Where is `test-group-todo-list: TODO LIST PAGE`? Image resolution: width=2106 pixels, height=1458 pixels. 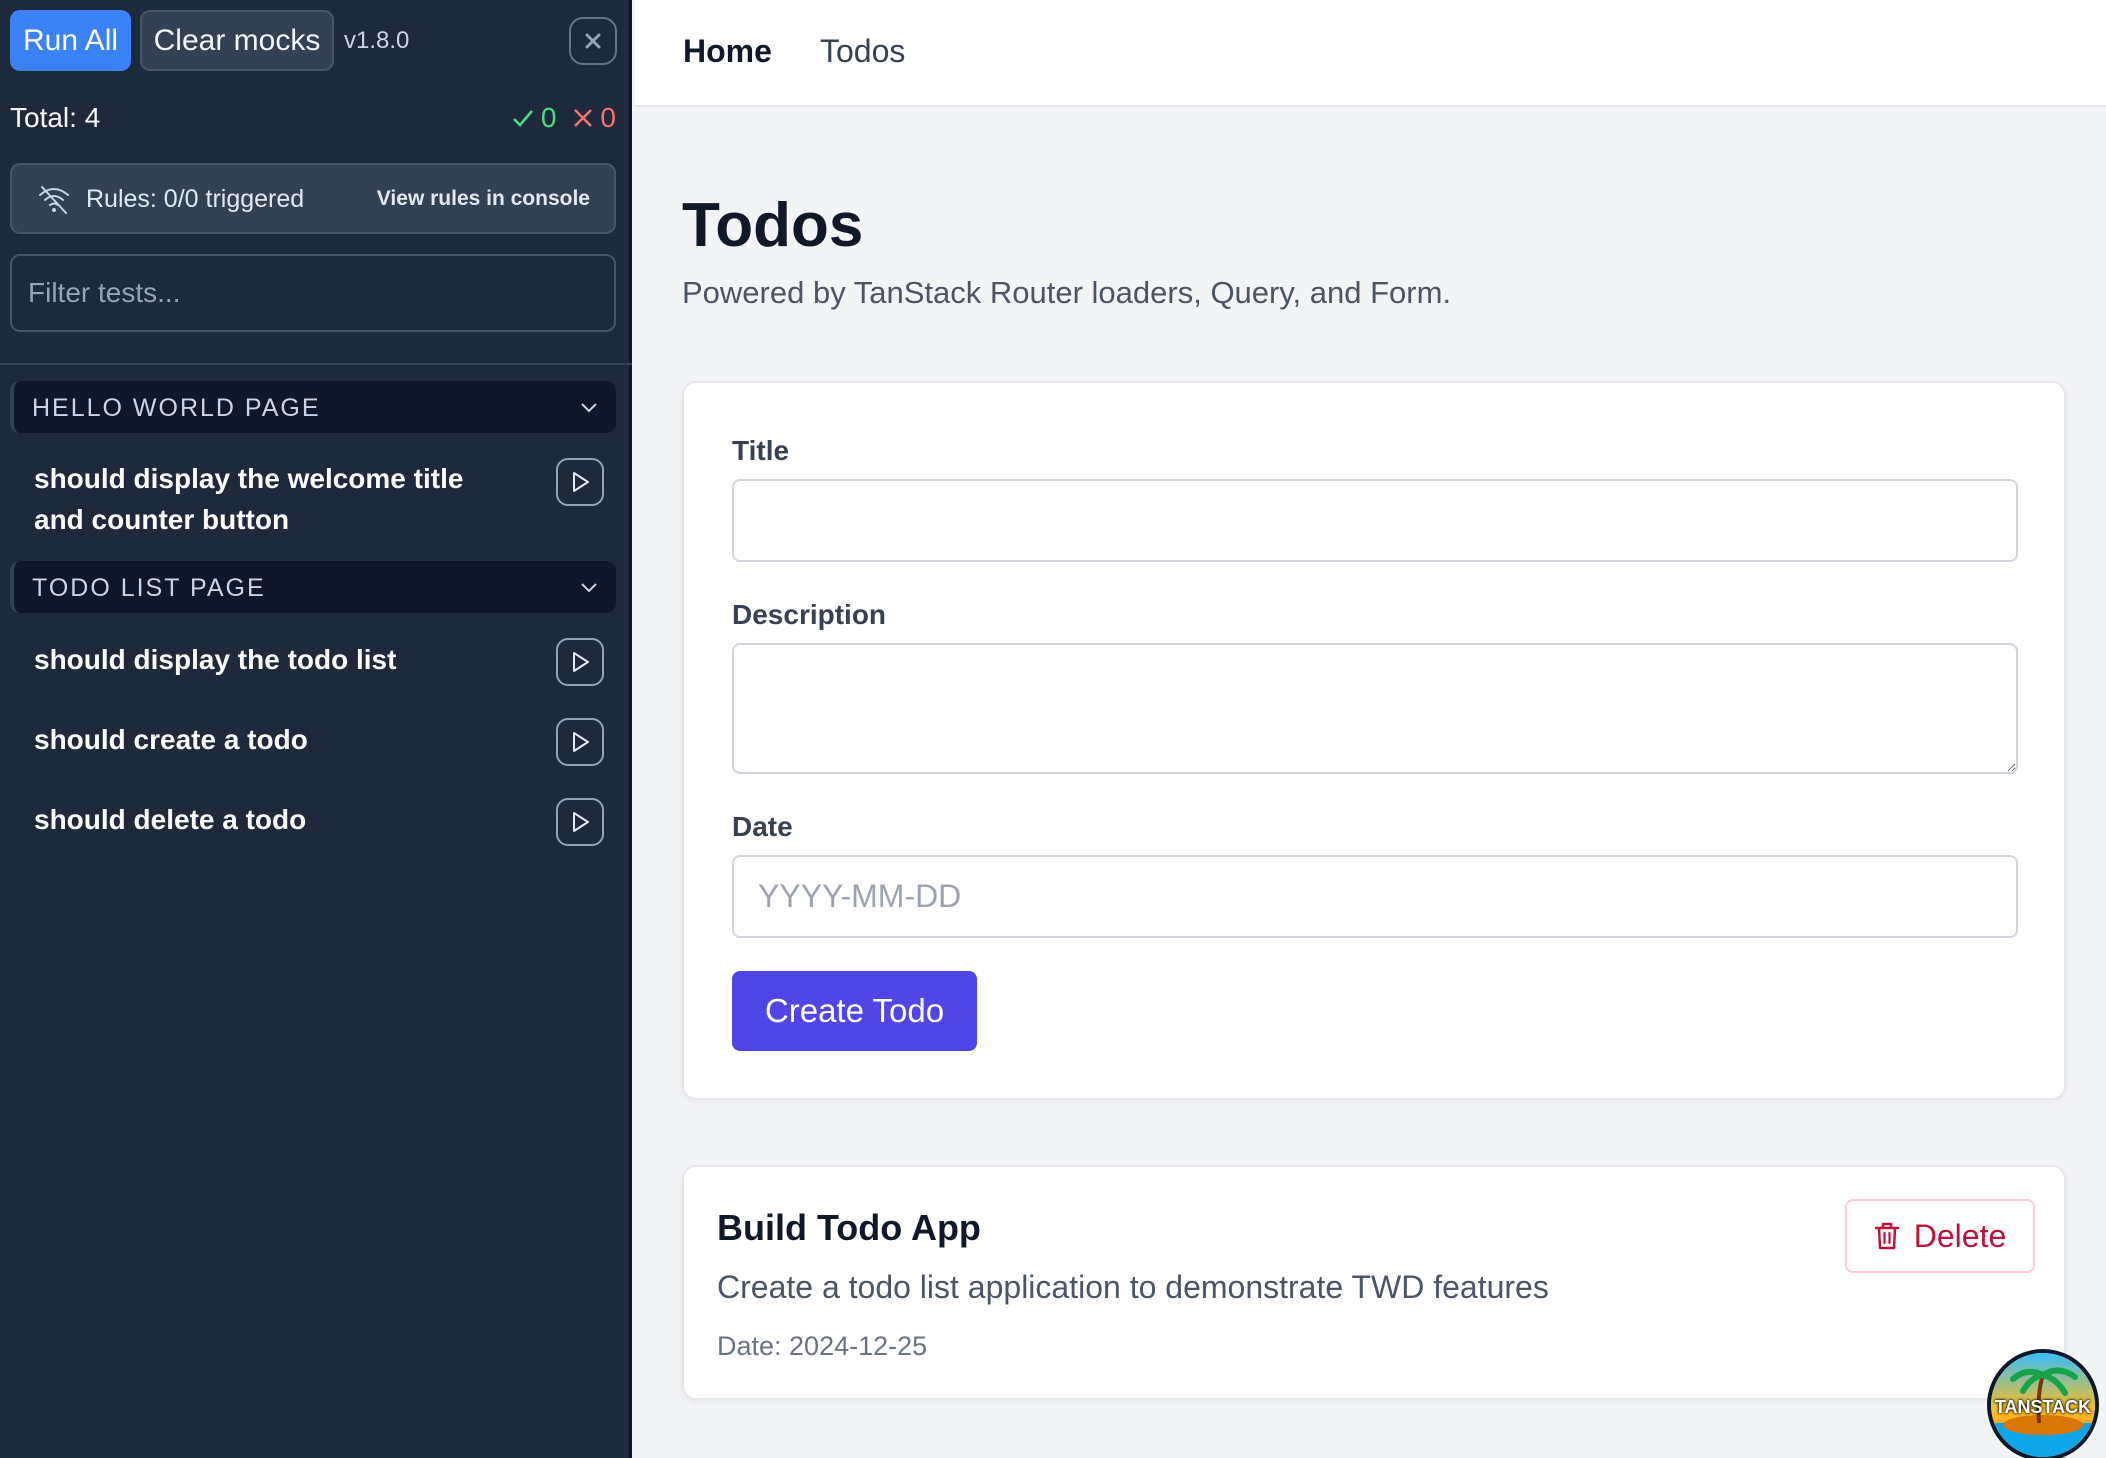 test-group-todo-list: TODO LIST PAGE is located at coordinates (313, 587).